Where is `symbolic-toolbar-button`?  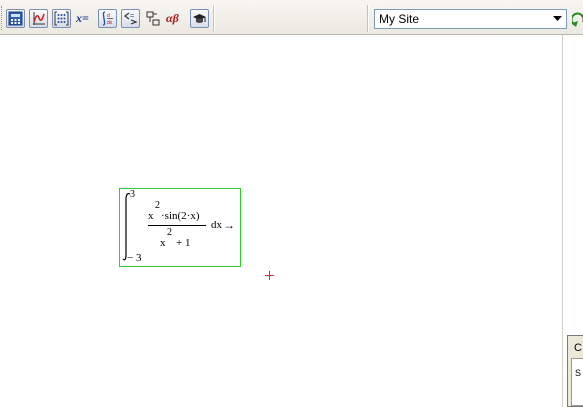
symbolic-toolbar-button is located at coordinates (199, 18).